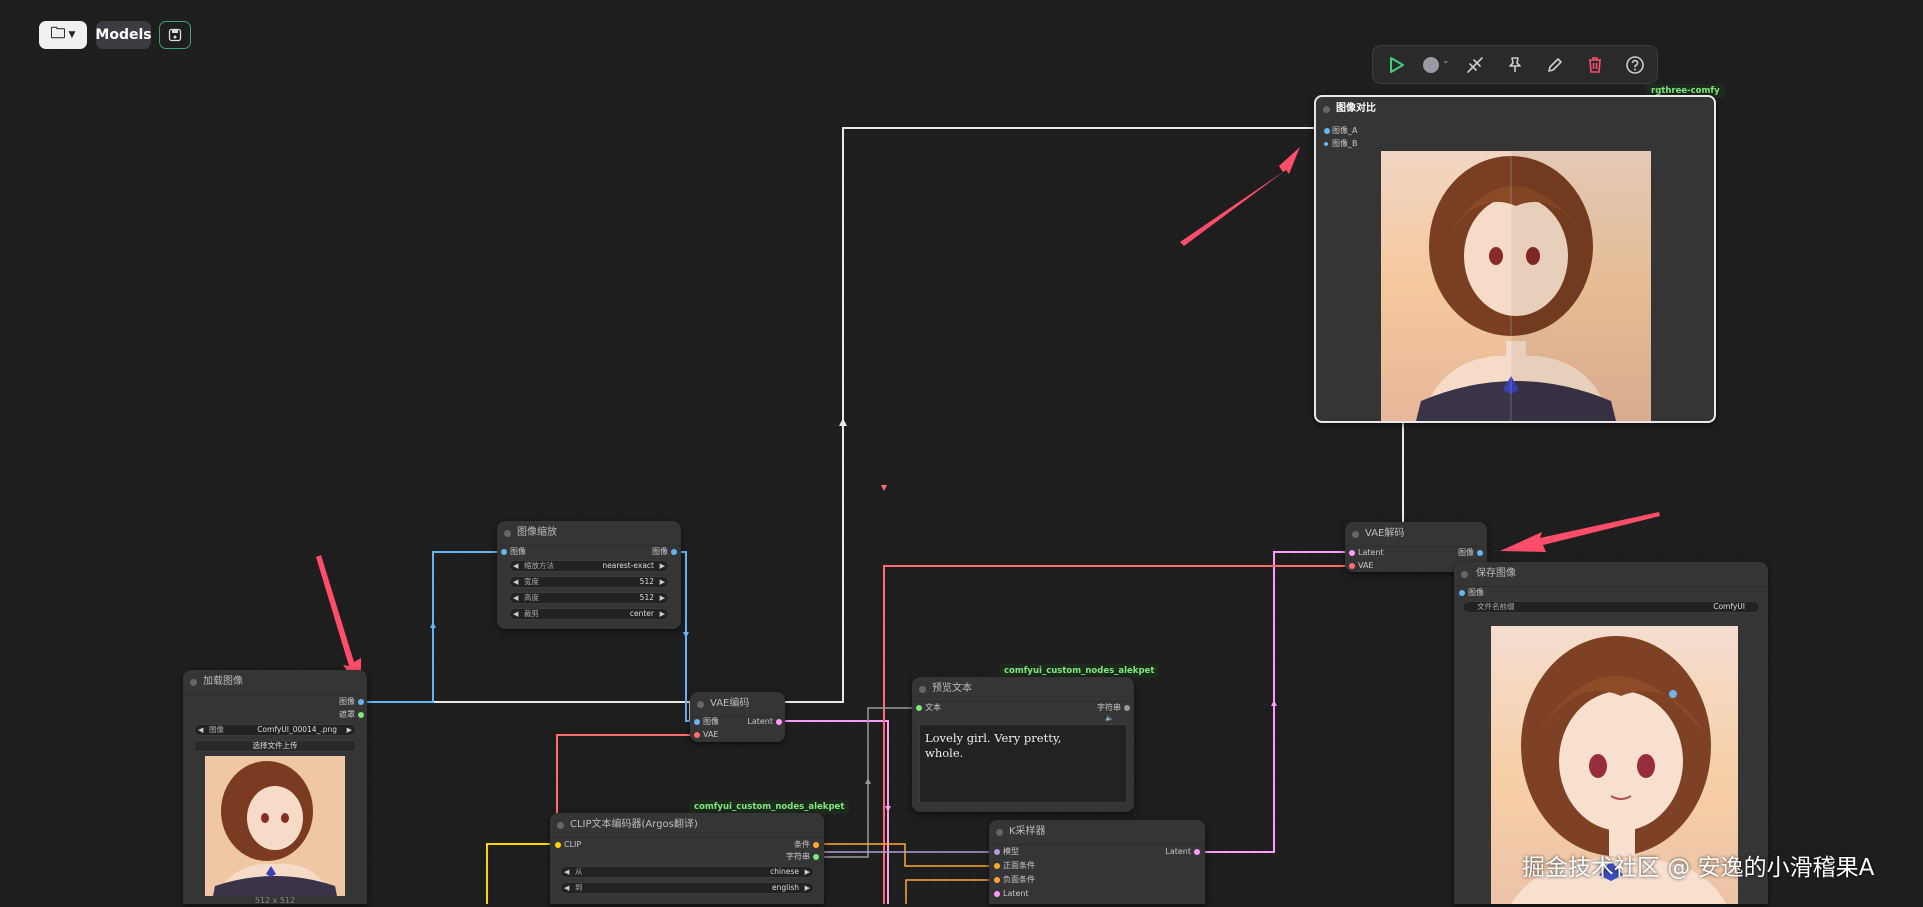  I want to click on node-title: VAE编码, so click(730, 703).